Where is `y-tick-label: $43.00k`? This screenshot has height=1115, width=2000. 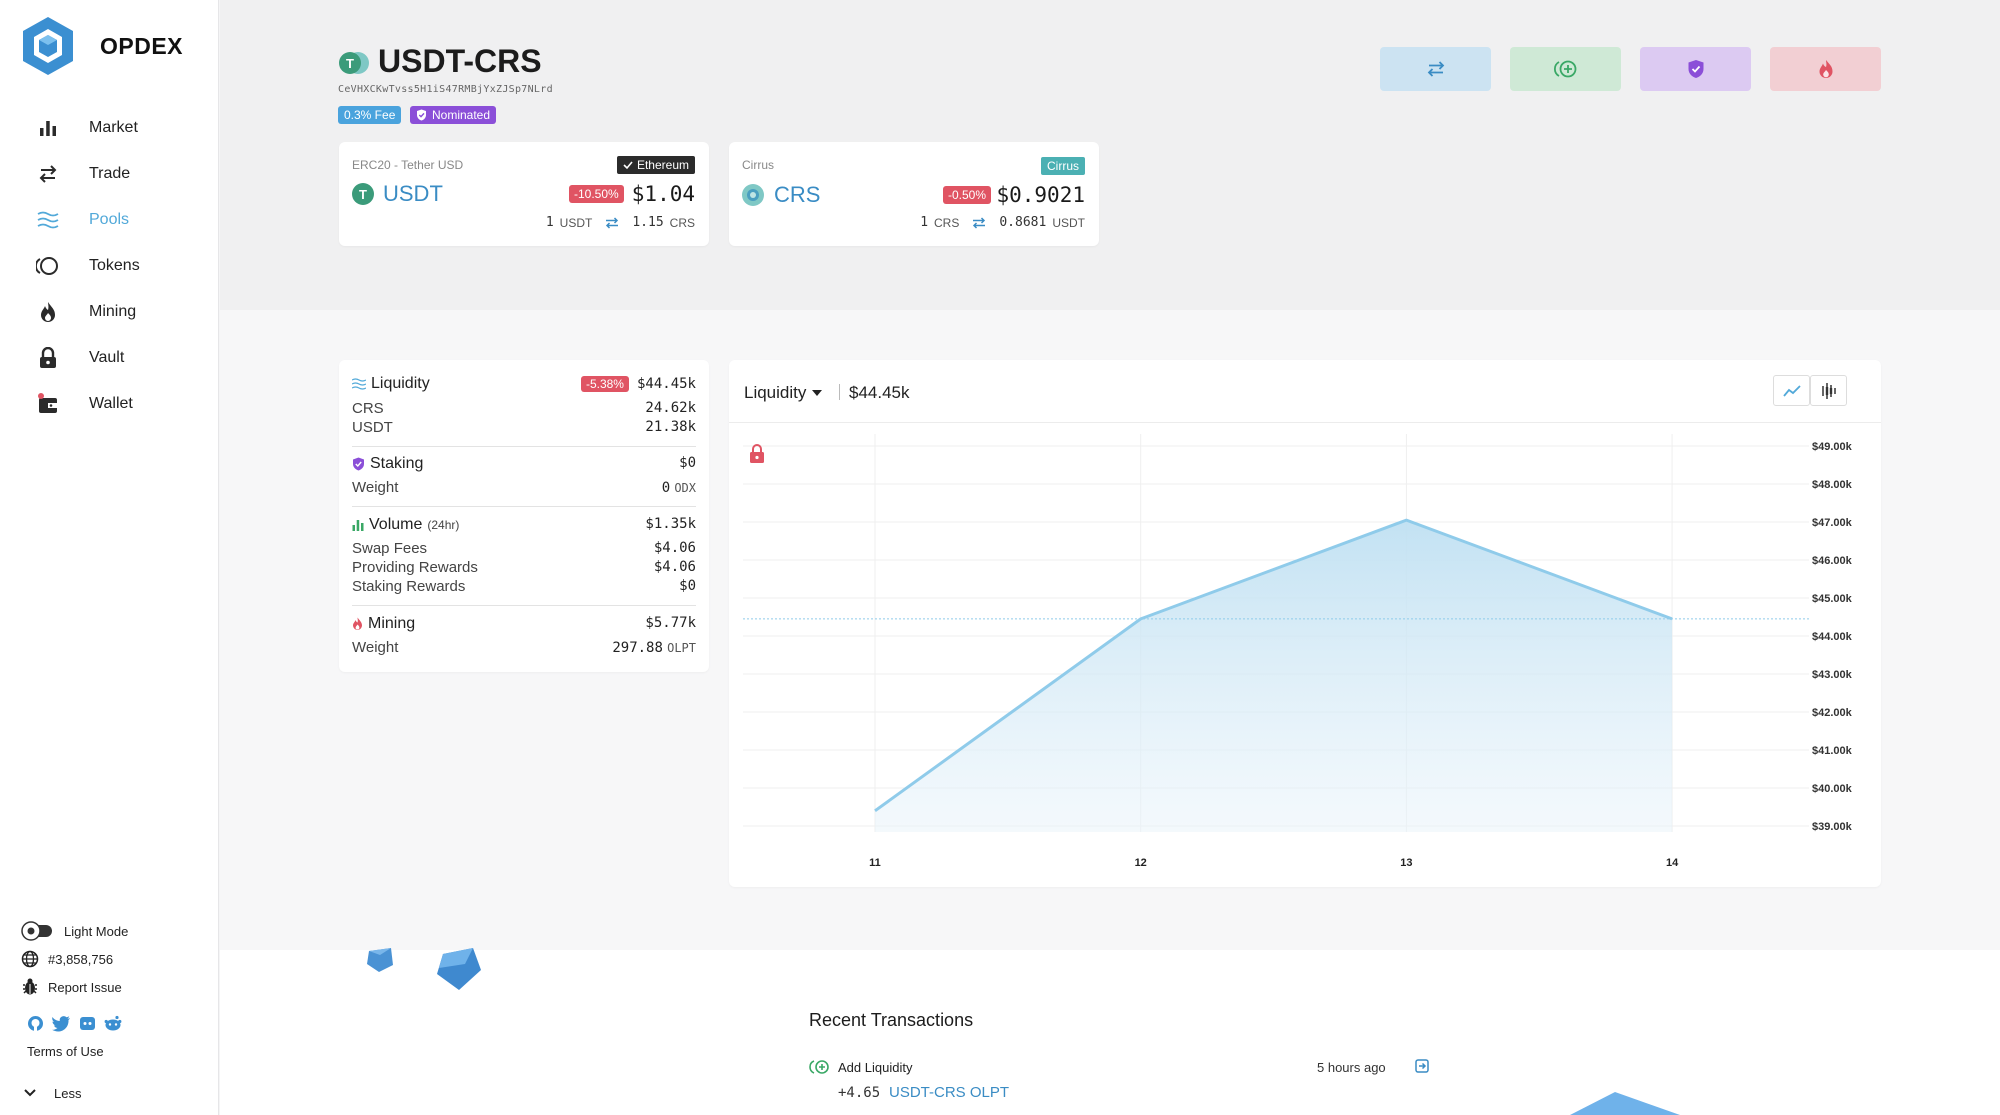 y-tick-label: $43.00k is located at coordinates (1832, 675).